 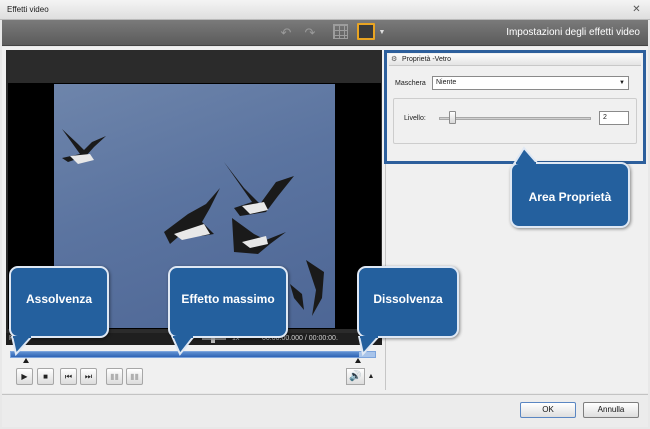 I want to click on window-title: Effetti video, so click(x=28, y=9).